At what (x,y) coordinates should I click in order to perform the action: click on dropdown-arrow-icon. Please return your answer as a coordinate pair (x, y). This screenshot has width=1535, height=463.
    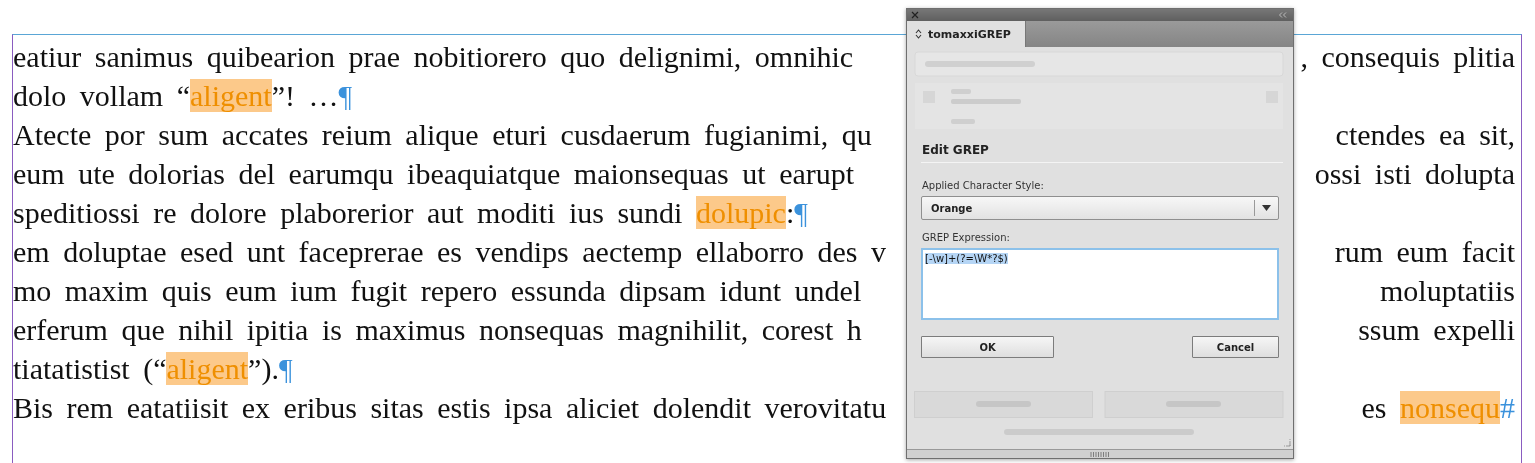
    Looking at the image, I should click on (1266, 208).